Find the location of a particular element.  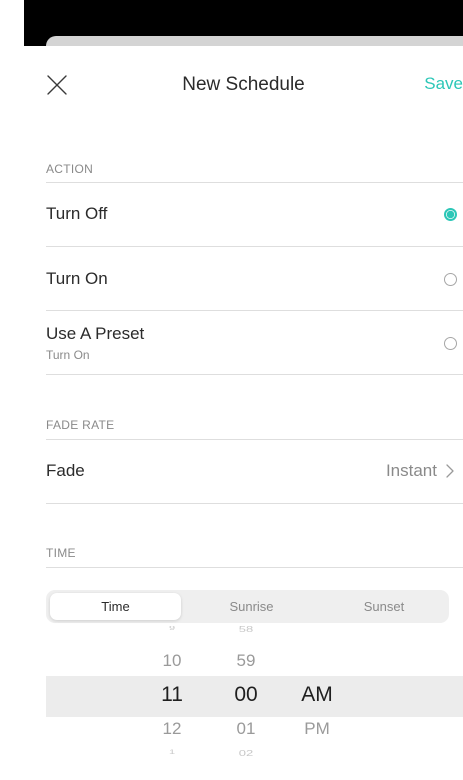

action-option-turn-off: Turn Off is located at coordinates (254, 214).